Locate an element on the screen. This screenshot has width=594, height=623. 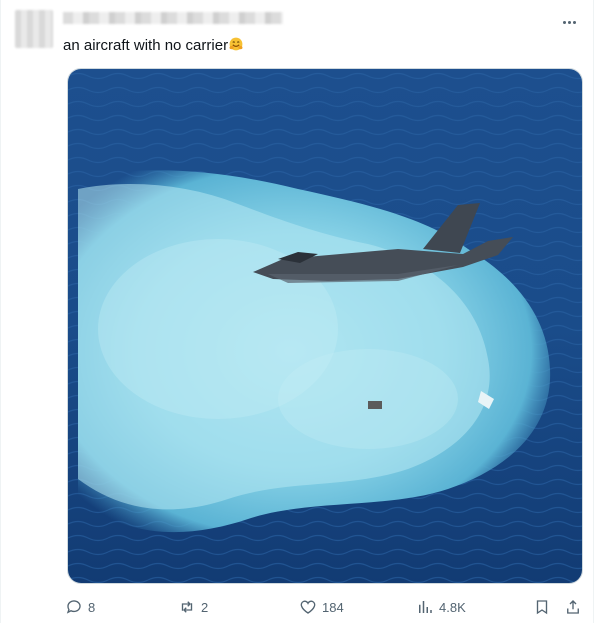
reply-count: 8 is located at coordinates (92, 607).